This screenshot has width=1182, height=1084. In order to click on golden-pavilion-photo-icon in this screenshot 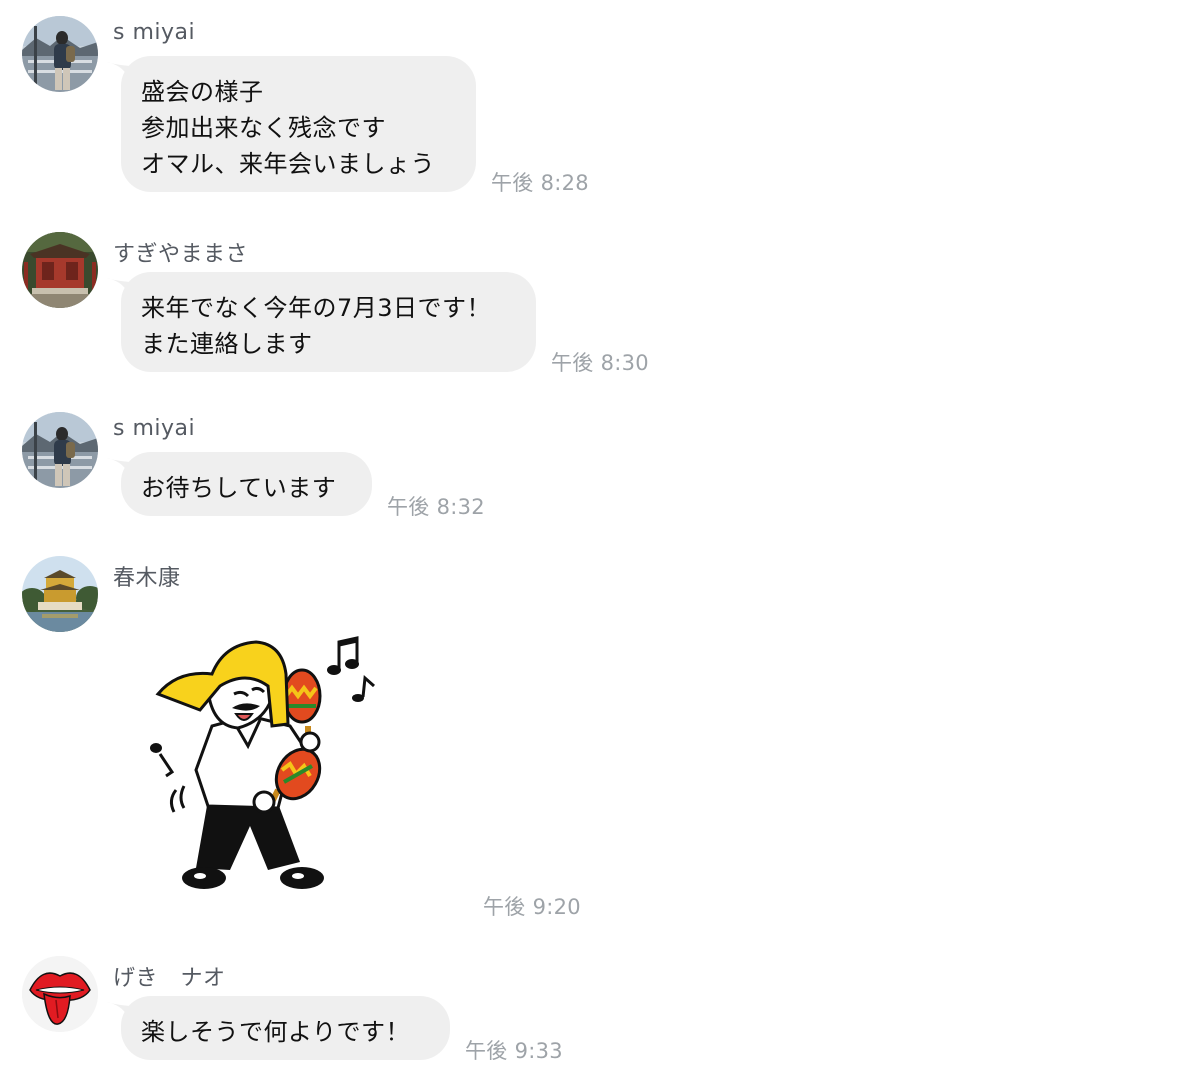, I will do `click(60, 594)`.